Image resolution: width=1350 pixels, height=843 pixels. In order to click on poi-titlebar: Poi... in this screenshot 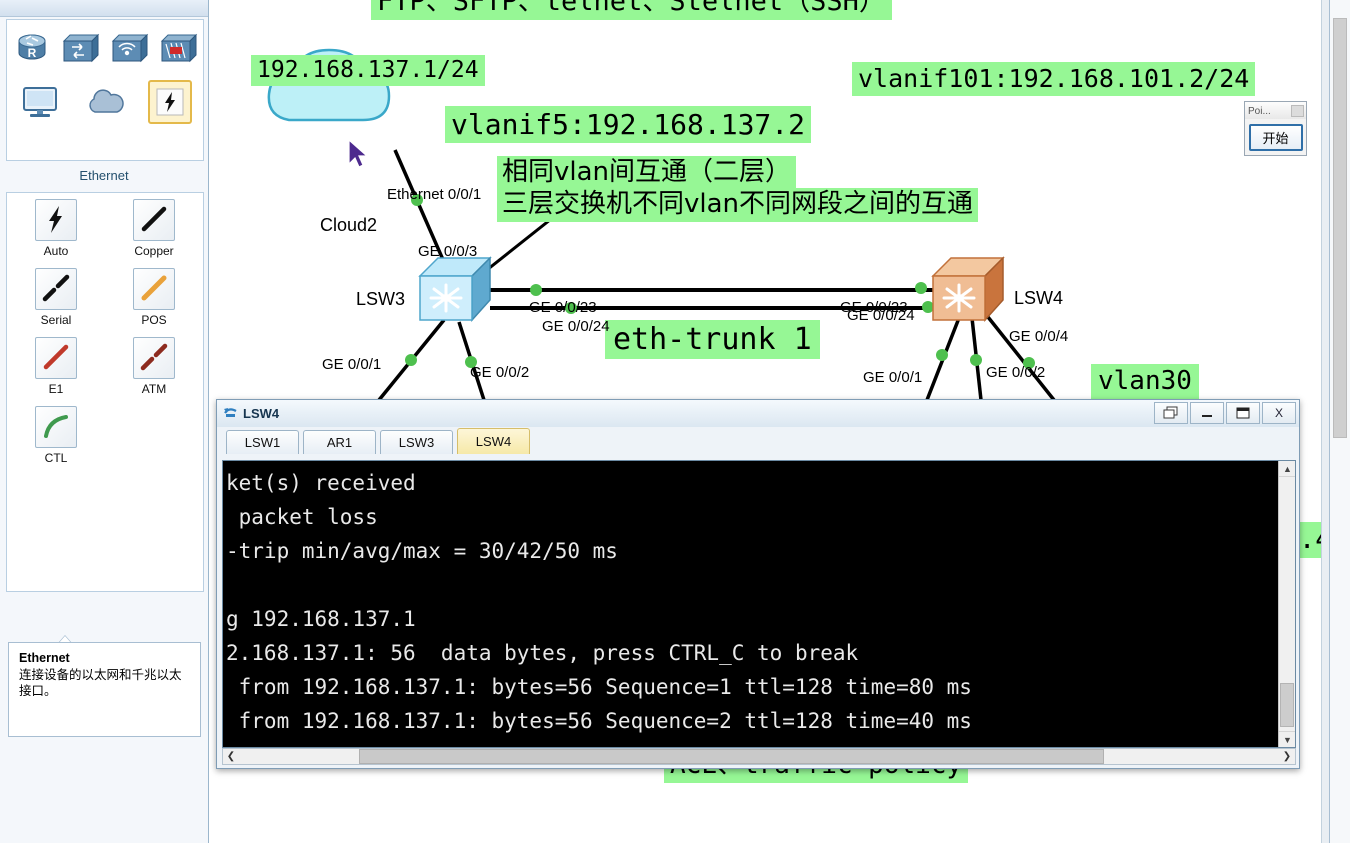, I will do `click(1275, 110)`.